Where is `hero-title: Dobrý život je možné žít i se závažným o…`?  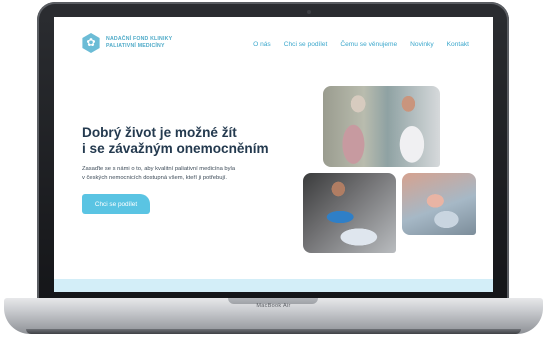
hero-title: Dobrý život je možné žít i se závažným o… is located at coordinates (175, 141).